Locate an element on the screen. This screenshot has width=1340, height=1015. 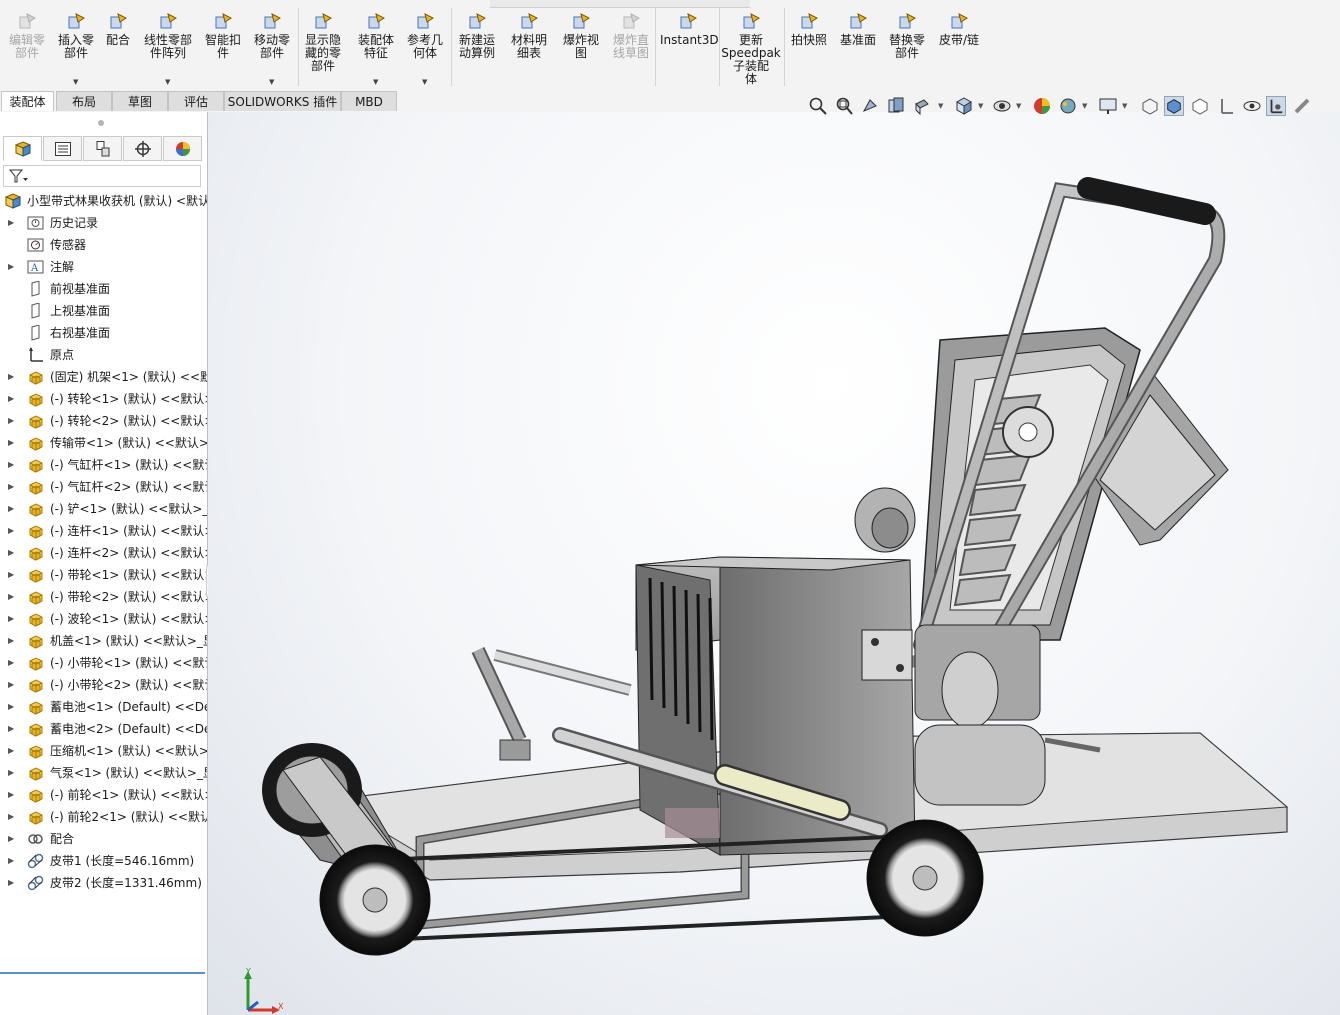
tree-node: ▶ (-) 带轮<2> (默认) <<默认> is located at coordinates (103, 597).